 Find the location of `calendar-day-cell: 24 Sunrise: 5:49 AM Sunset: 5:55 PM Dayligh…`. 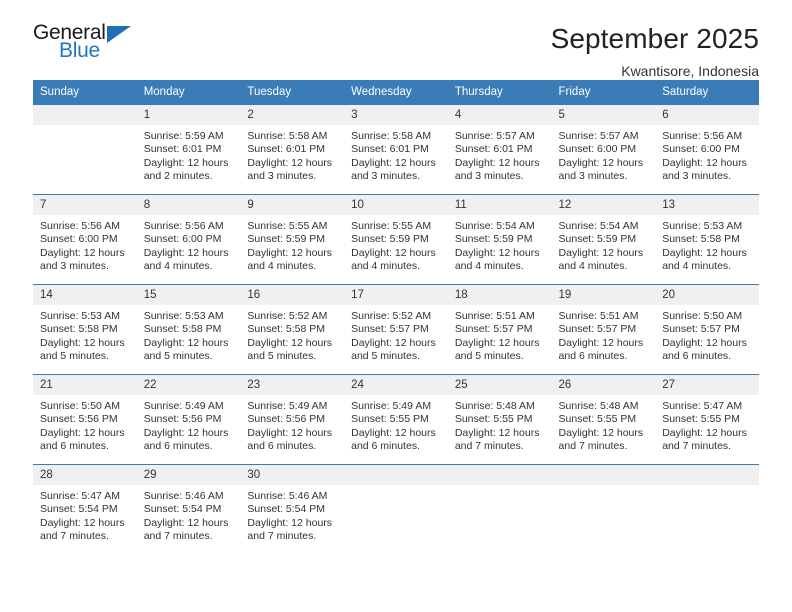

calendar-day-cell: 24 Sunrise: 5:49 AM Sunset: 5:55 PM Dayligh… is located at coordinates (396, 420).